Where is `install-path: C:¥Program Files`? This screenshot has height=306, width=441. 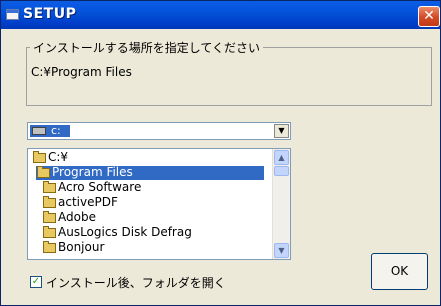
install-path: C:¥Program Files is located at coordinates (81, 72).